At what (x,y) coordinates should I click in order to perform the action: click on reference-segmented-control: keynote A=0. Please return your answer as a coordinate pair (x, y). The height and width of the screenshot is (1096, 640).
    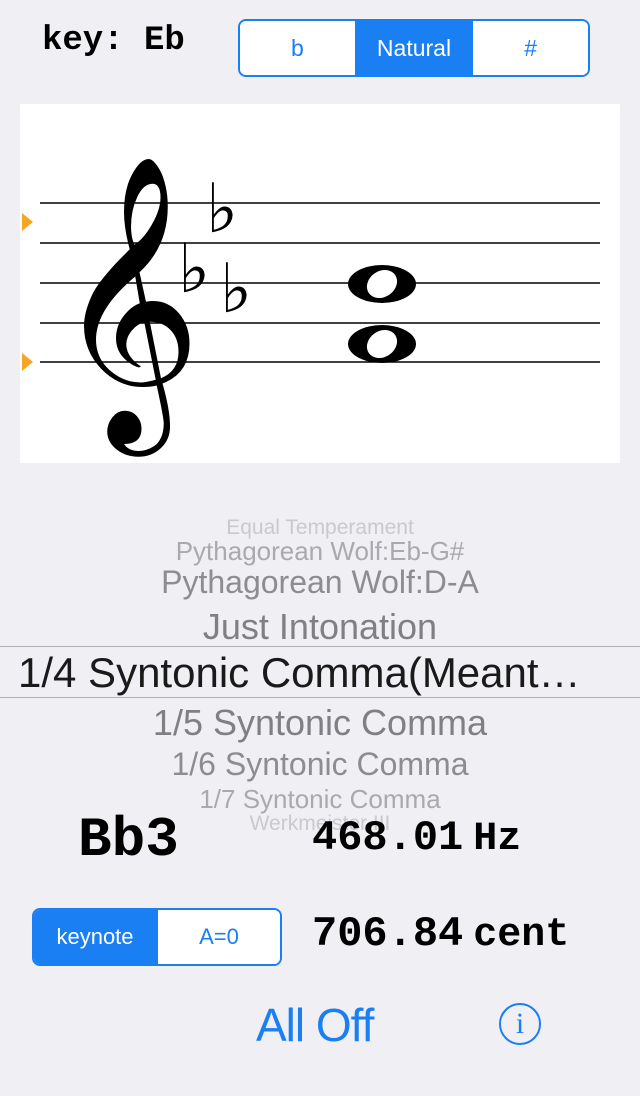
    Looking at the image, I should click on (157, 937).